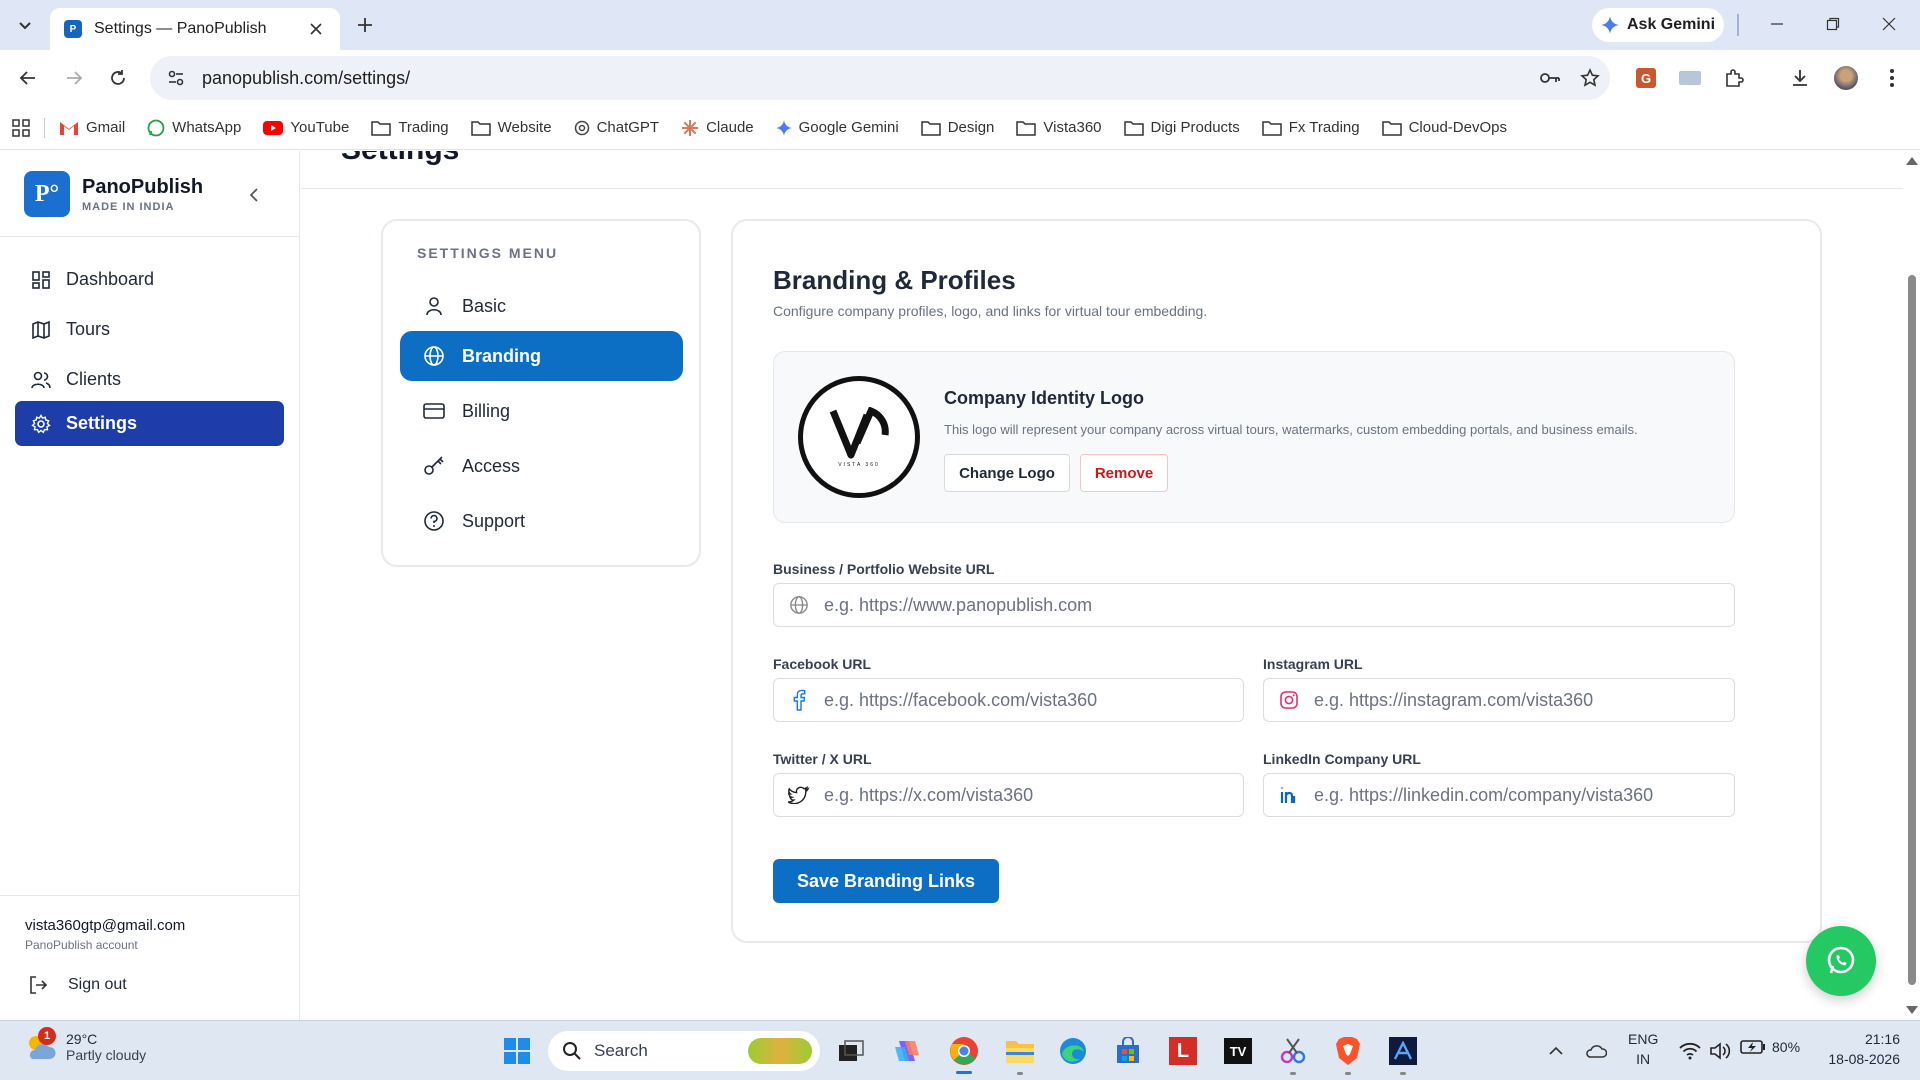  What do you see at coordinates (1524, 700) in the screenshot?
I see `instagram-url-input` at bounding box center [1524, 700].